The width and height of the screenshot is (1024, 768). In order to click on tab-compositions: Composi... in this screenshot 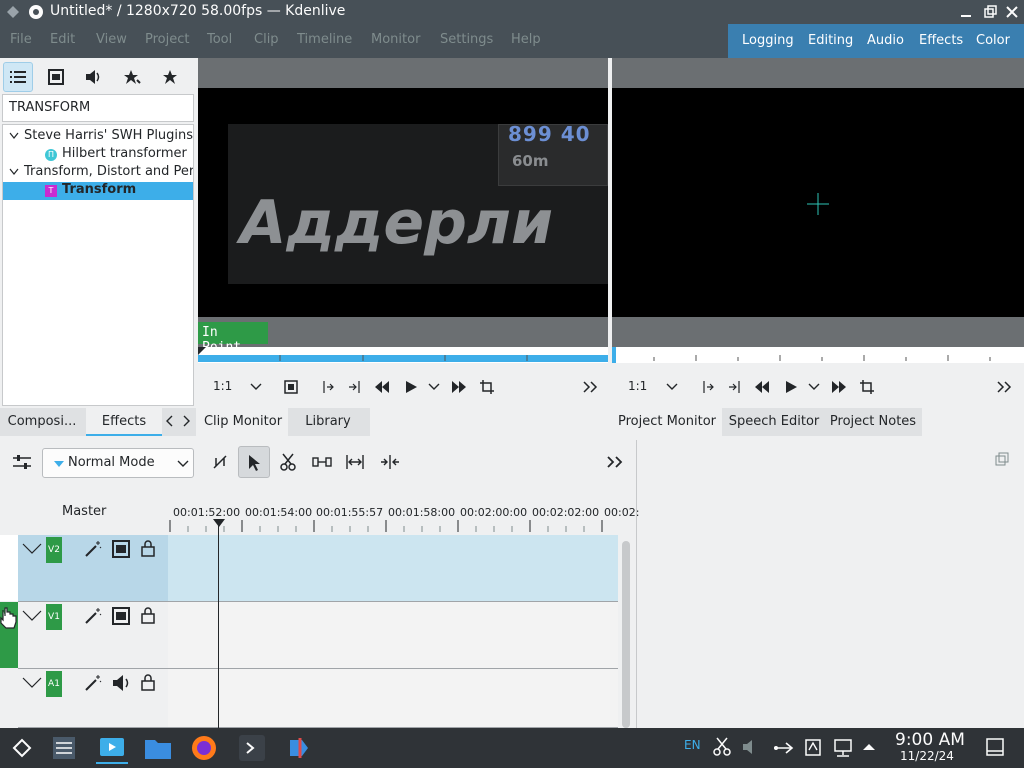, I will do `click(42, 422)`.